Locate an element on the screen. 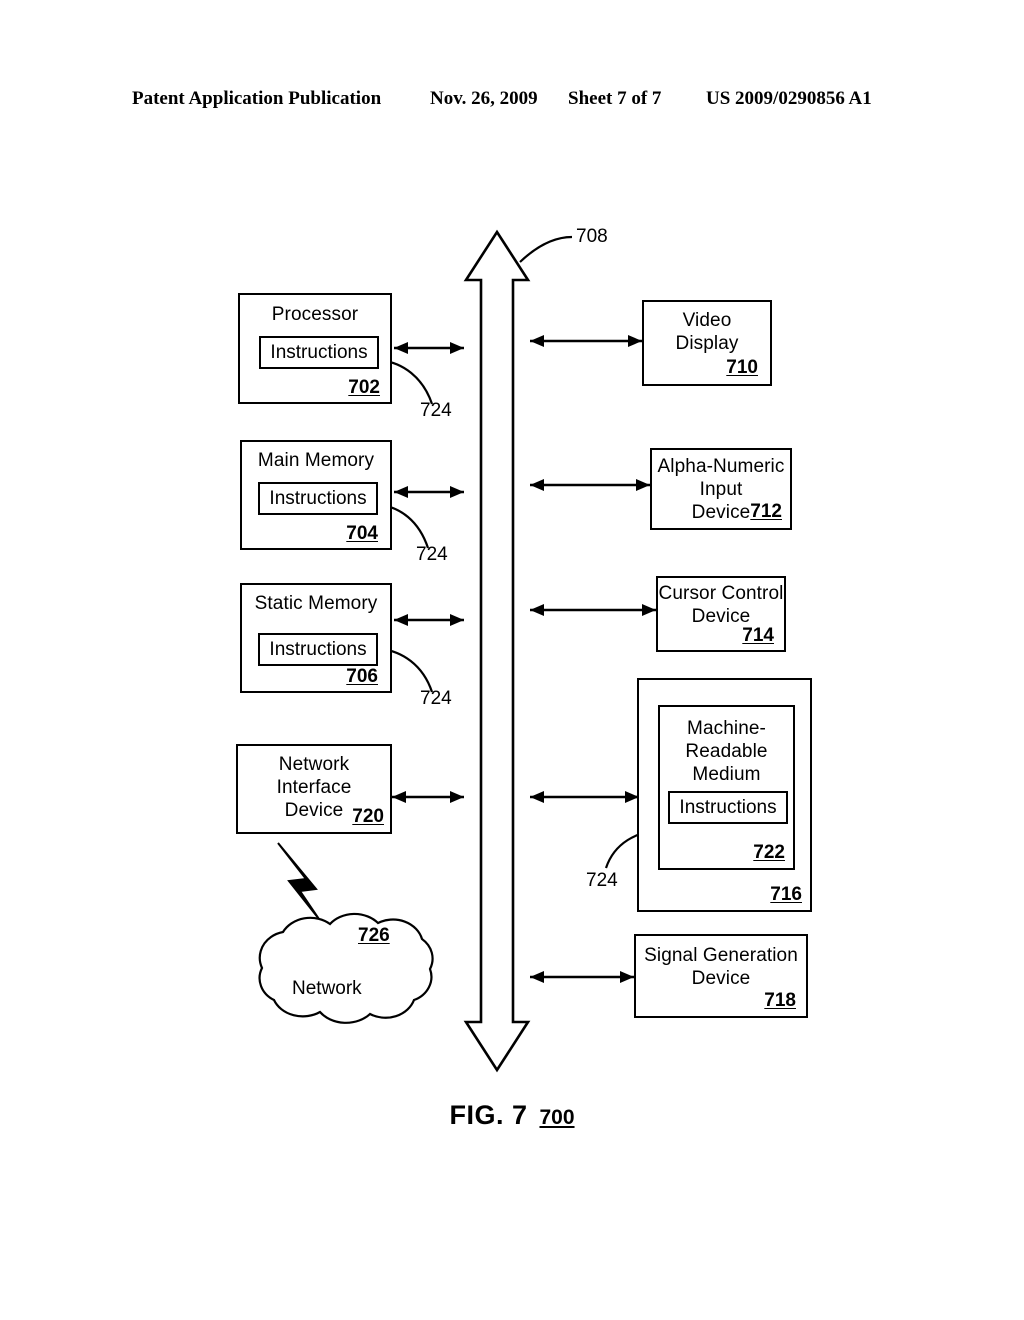 The width and height of the screenshot is (1024, 1320). connector-main-memory-bus is located at coordinates (429, 492).